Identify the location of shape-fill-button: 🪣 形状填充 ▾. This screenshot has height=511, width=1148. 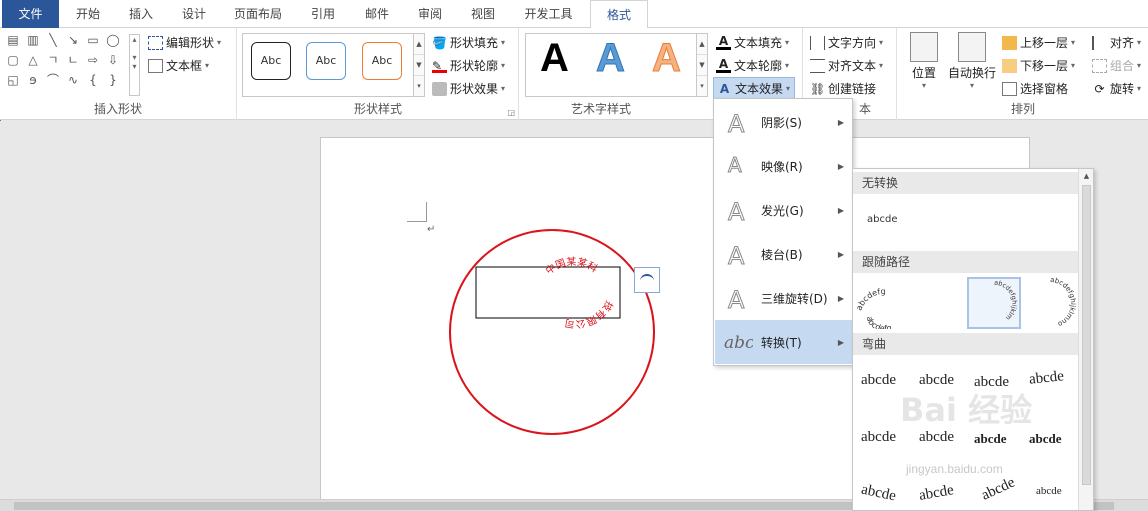
(468, 42).